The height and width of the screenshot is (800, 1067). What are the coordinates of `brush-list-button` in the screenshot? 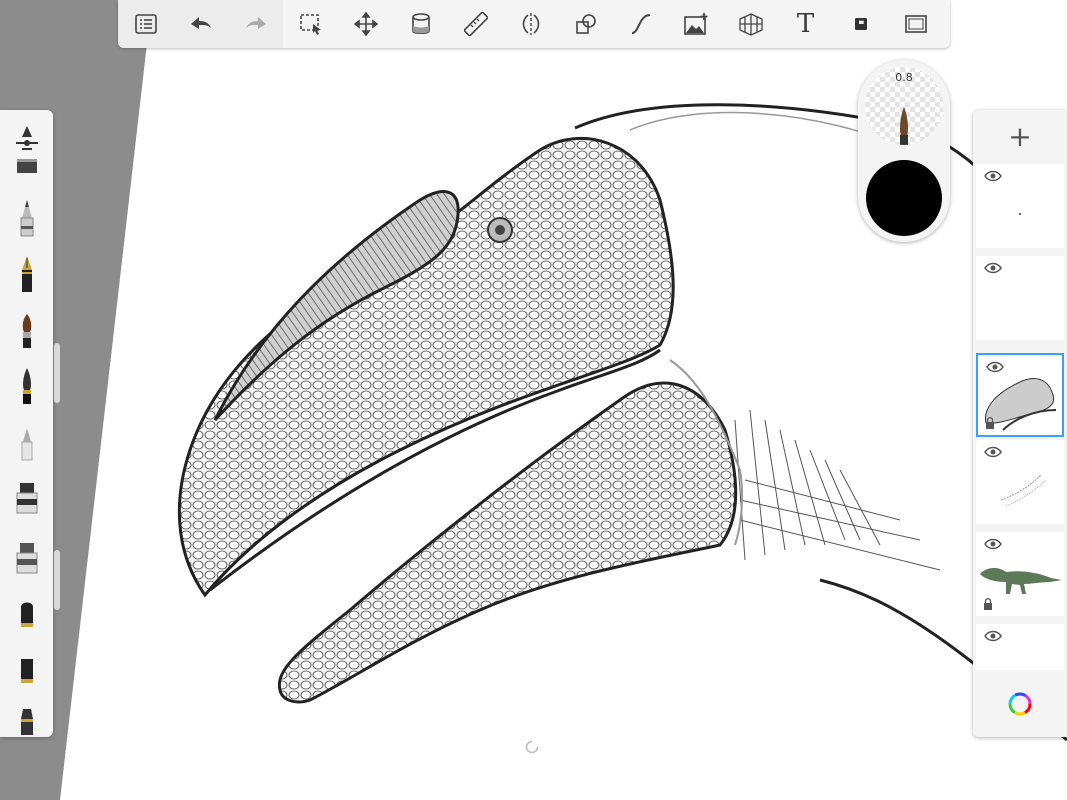 It's located at (145, 24).